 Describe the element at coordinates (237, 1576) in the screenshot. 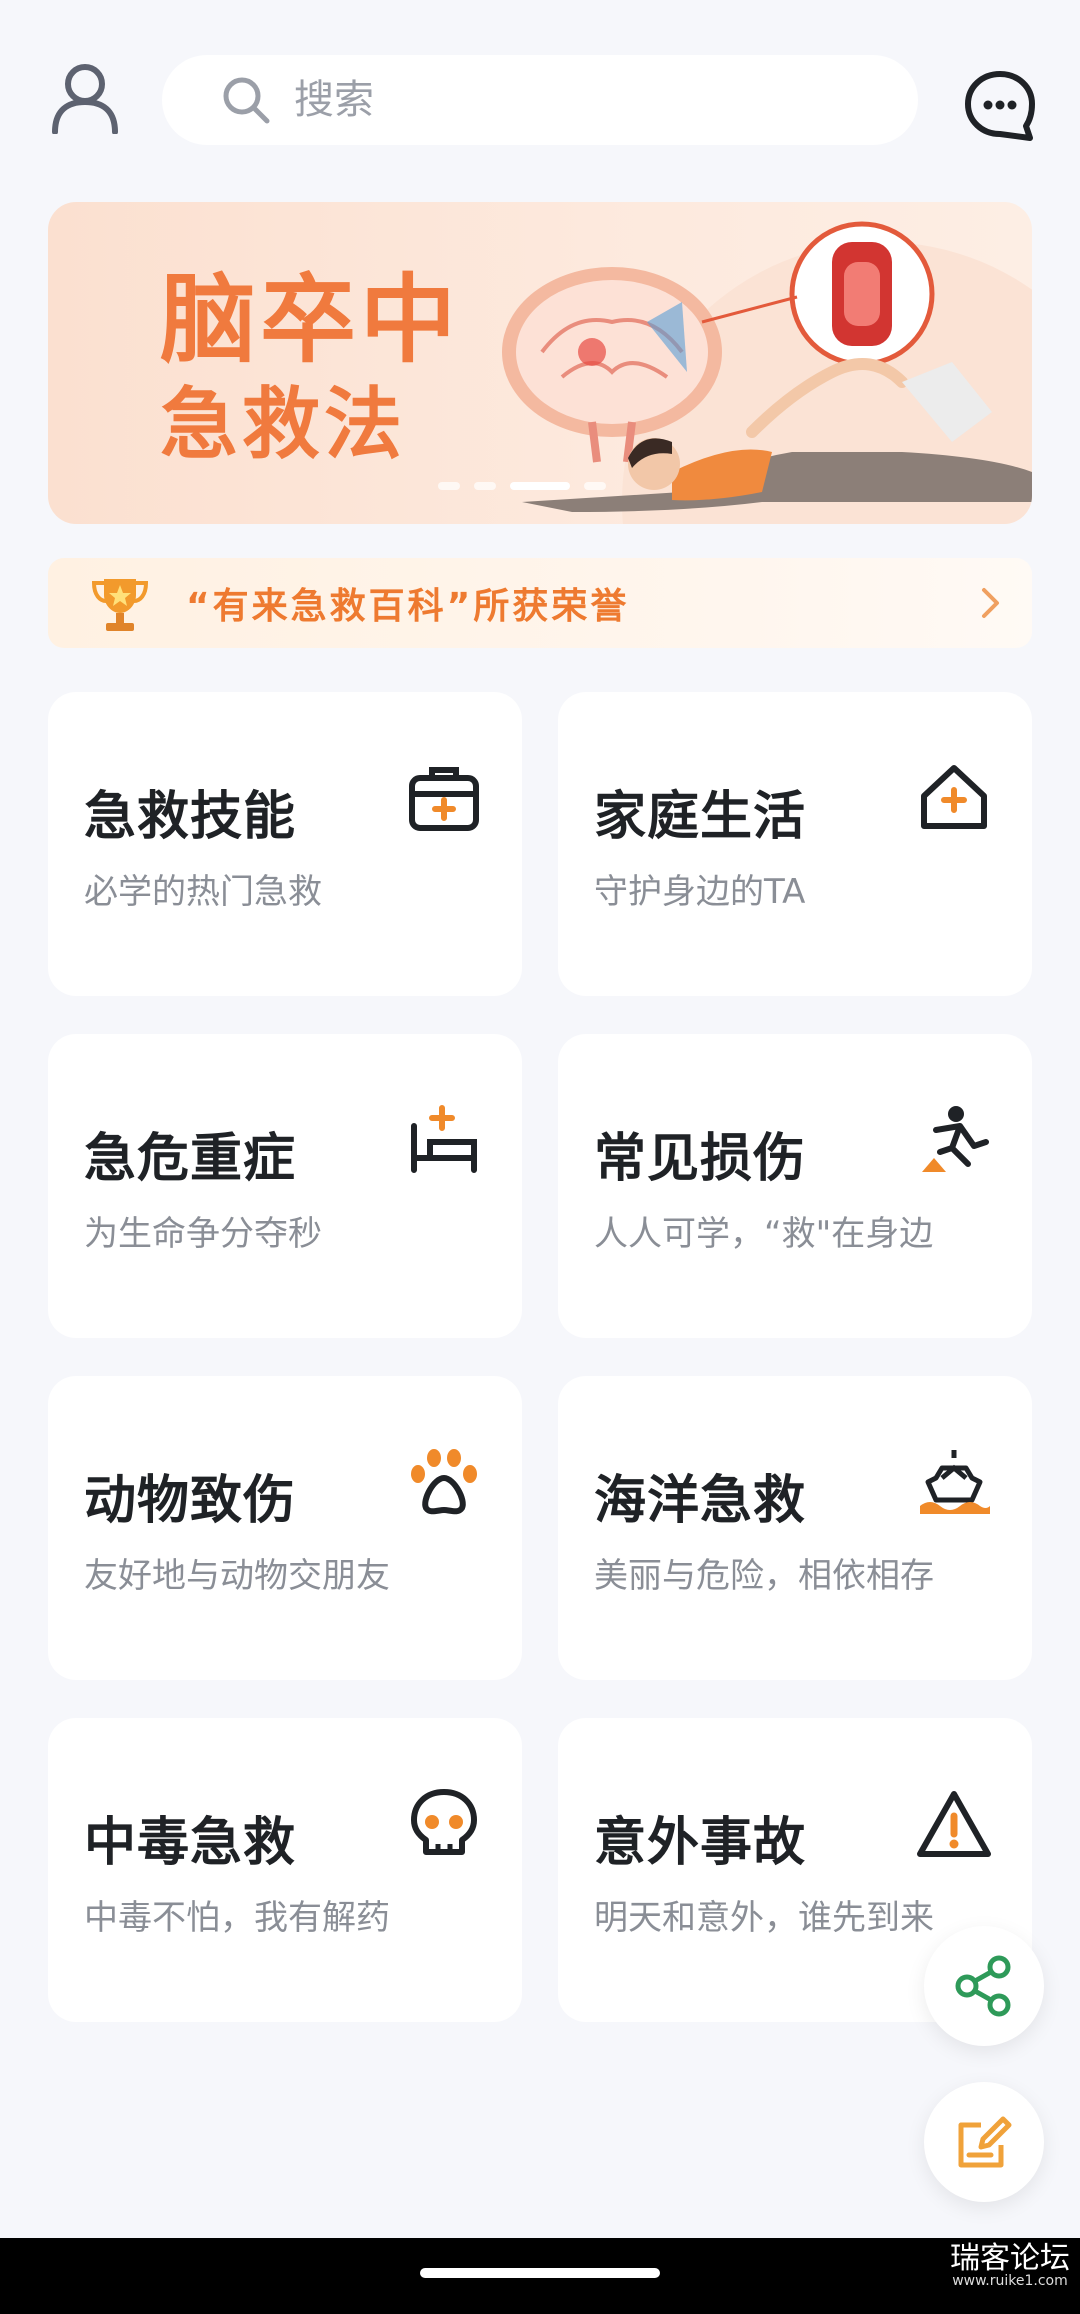

I see `card-subtitle: 友好地与动物交朋友` at that location.